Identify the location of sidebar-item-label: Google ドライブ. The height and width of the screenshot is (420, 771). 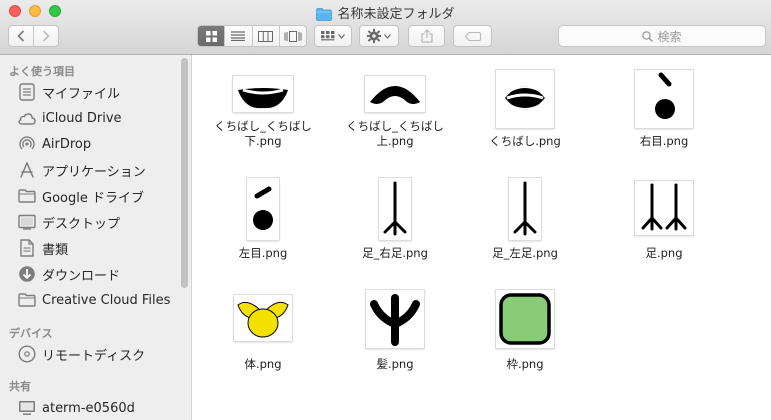
(93, 198).